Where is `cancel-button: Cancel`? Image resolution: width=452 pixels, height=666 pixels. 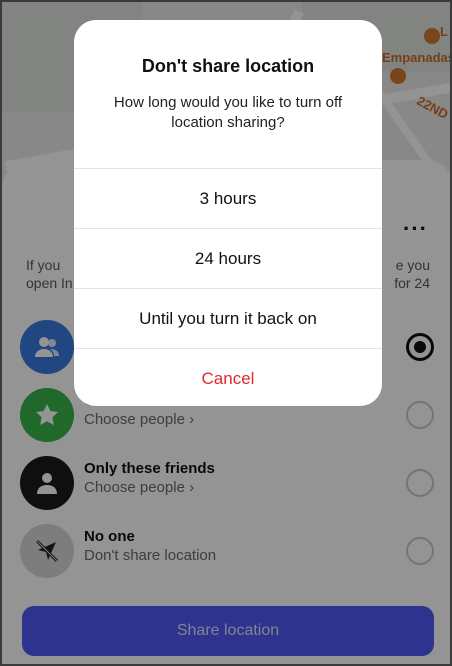
cancel-button: Cancel is located at coordinates (228, 377).